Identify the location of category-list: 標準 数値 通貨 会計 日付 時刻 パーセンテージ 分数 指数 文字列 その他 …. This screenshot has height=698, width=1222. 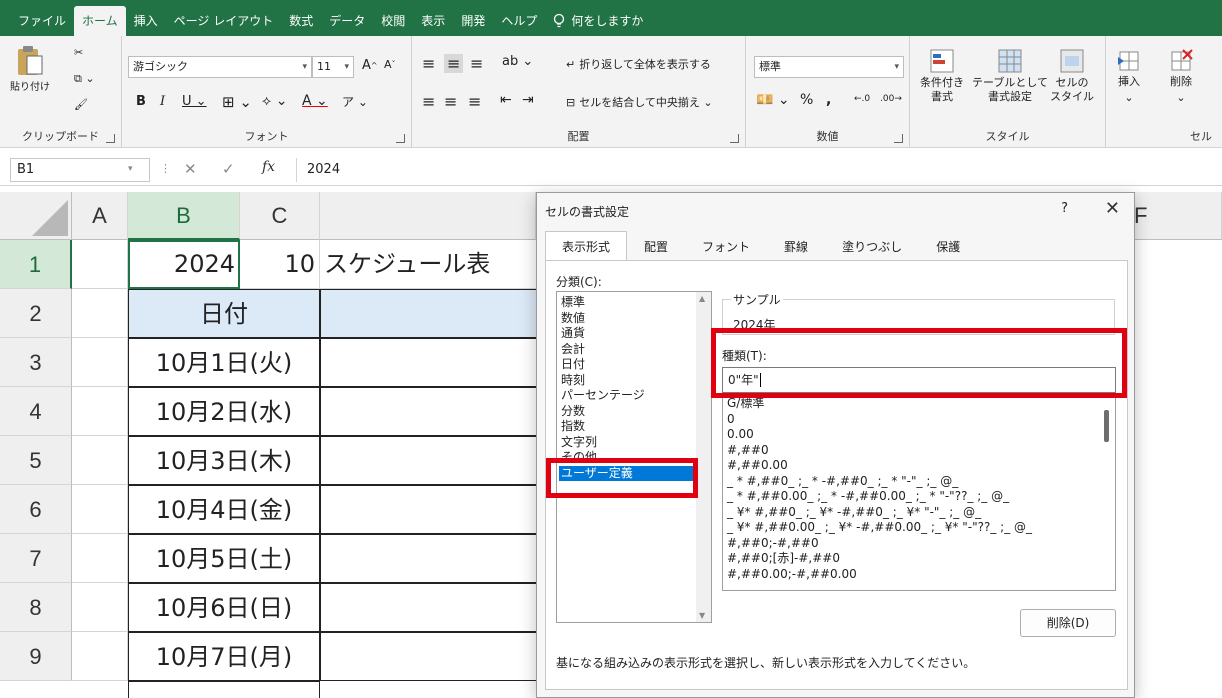
(634, 457).